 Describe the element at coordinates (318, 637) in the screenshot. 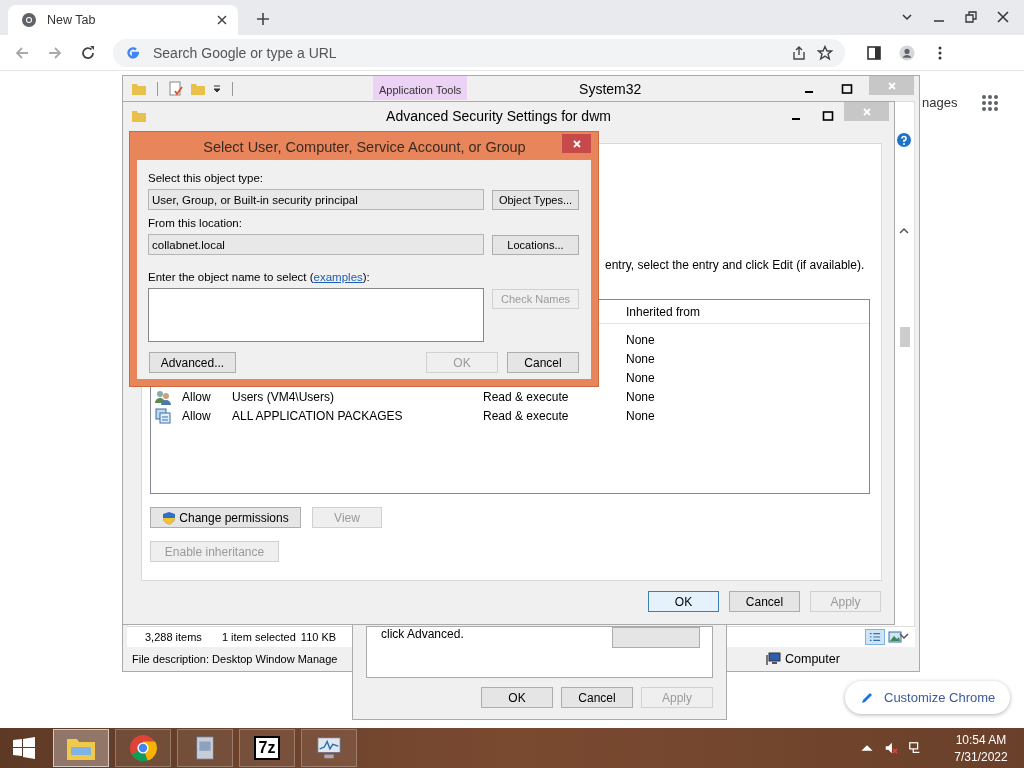

I see `selection-size: 110 KB` at that location.